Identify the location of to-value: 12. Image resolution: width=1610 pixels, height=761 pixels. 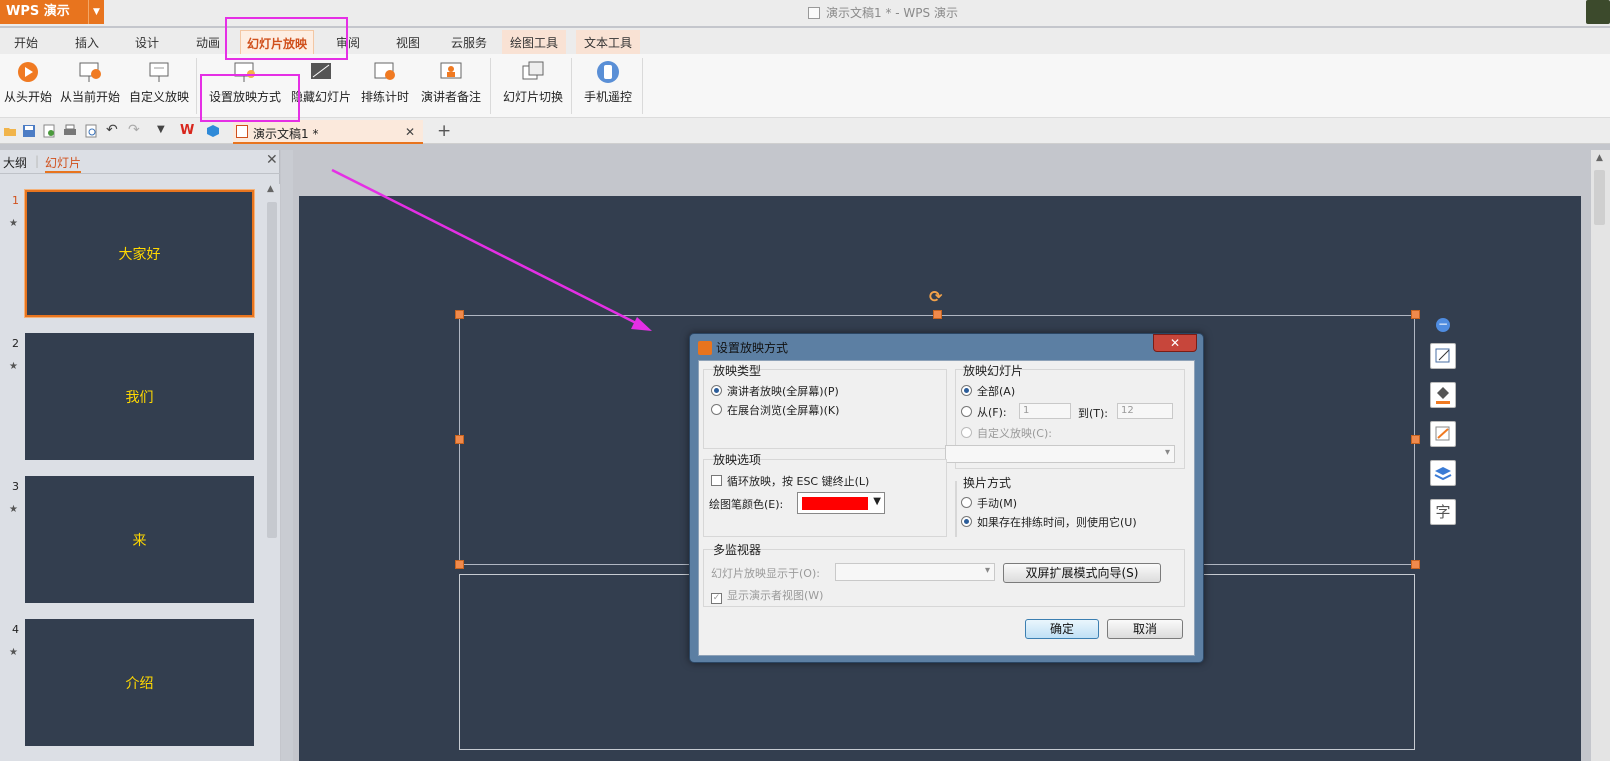
(1127, 410).